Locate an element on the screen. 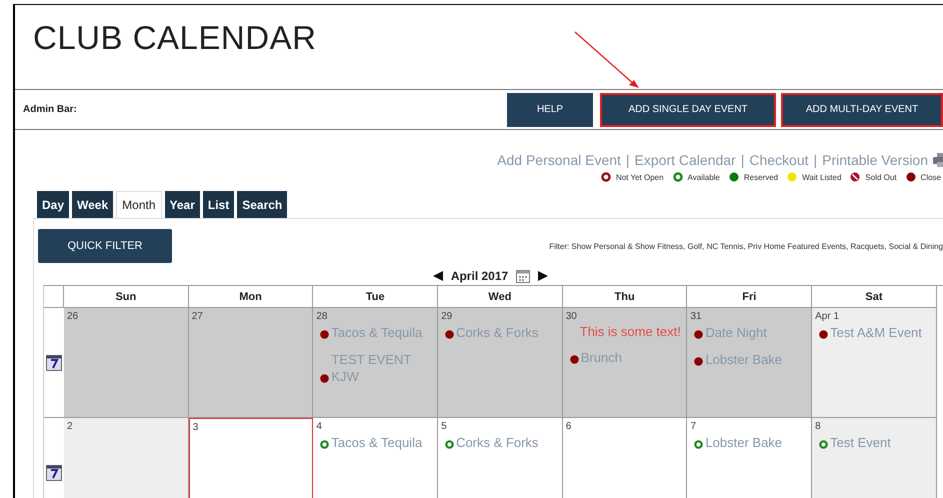  day-number: 26 is located at coordinates (73, 316).